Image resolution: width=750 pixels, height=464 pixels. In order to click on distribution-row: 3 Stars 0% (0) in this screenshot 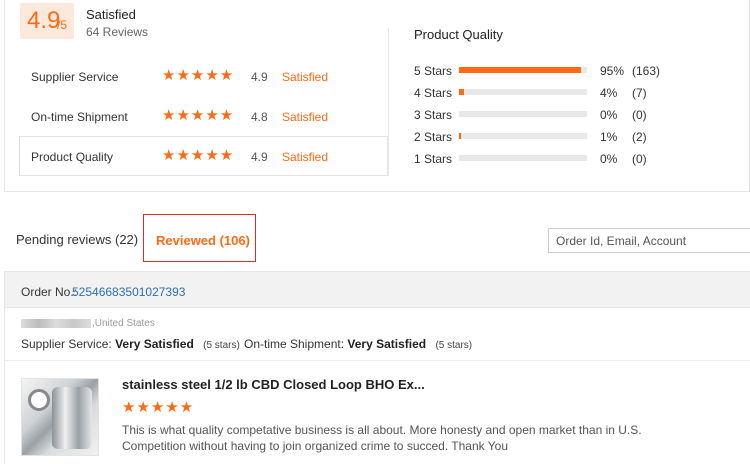, I will do `click(574, 118)`.